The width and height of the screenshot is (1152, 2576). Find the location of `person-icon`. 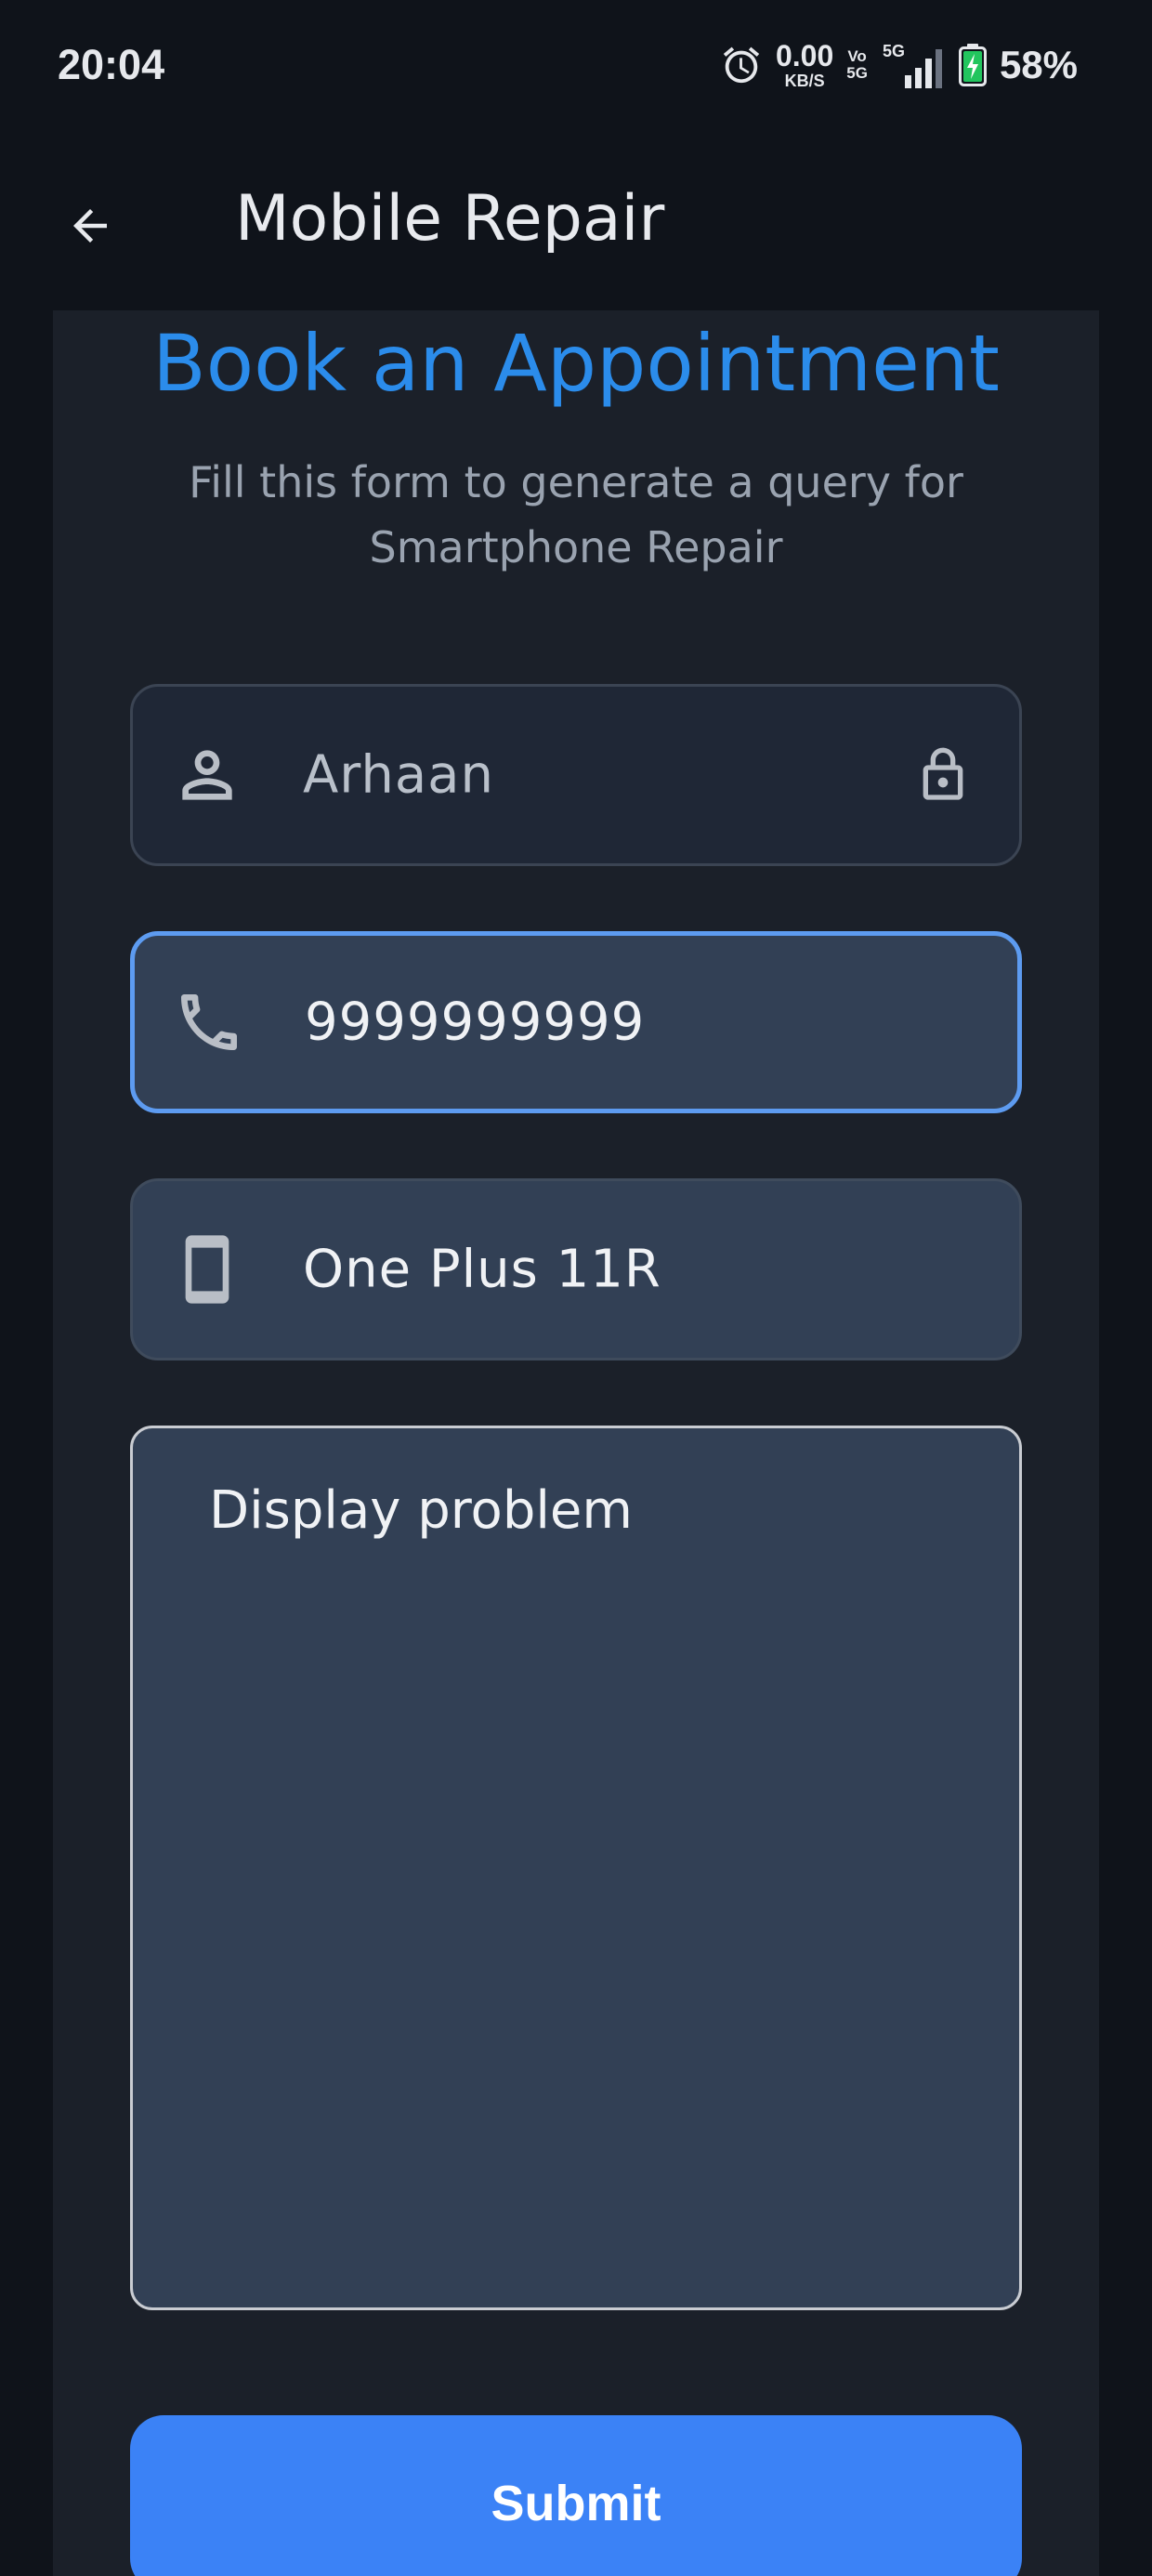

person-icon is located at coordinates (207, 775).